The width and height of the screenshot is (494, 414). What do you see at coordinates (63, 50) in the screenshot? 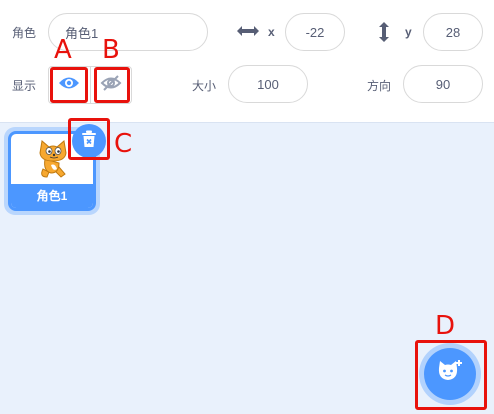
I see `callout-a: A` at bounding box center [63, 50].